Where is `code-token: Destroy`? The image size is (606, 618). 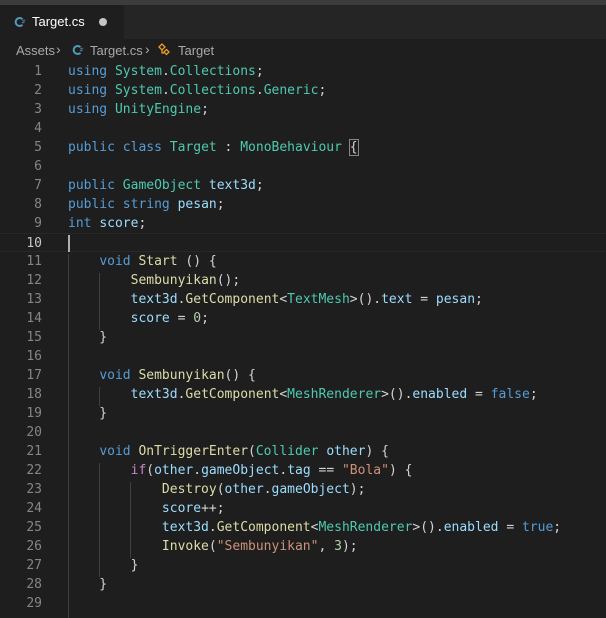 code-token: Destroy is located at coordinates (189, 489).